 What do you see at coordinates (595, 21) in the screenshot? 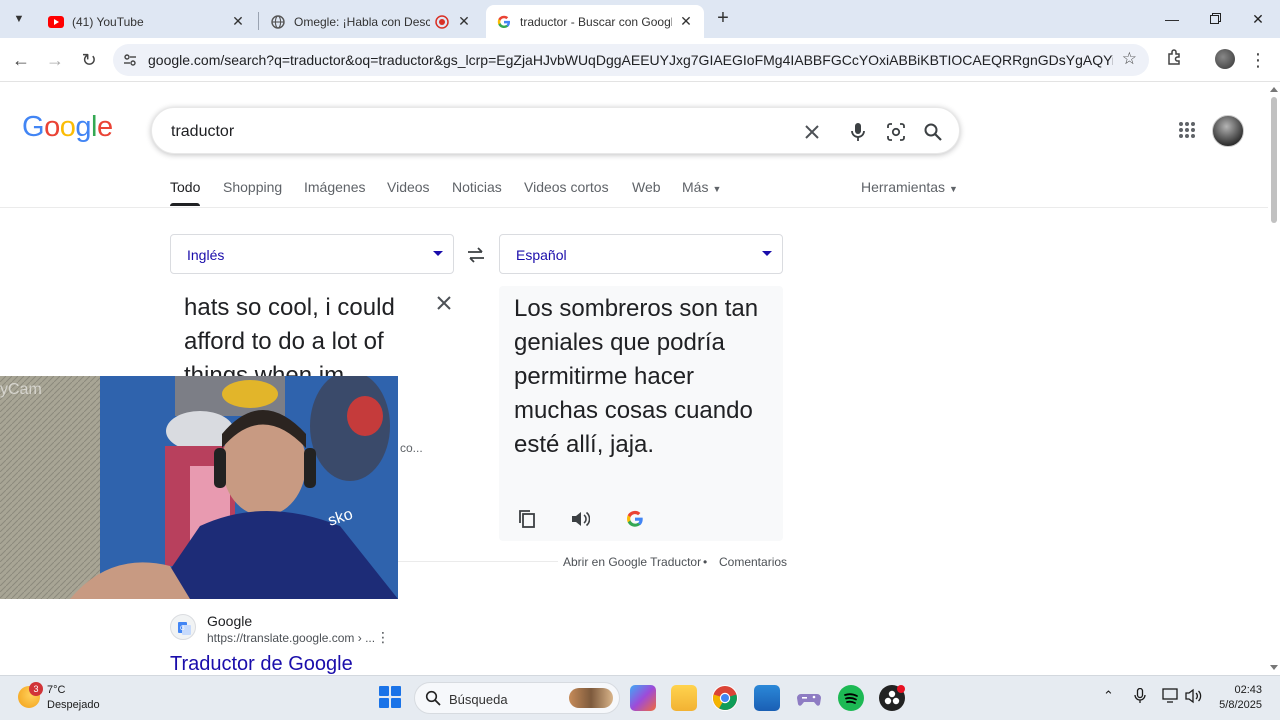
I see `tab-google-search: traductor - Buscar con Google ✕` at bounding box center [595, 21].